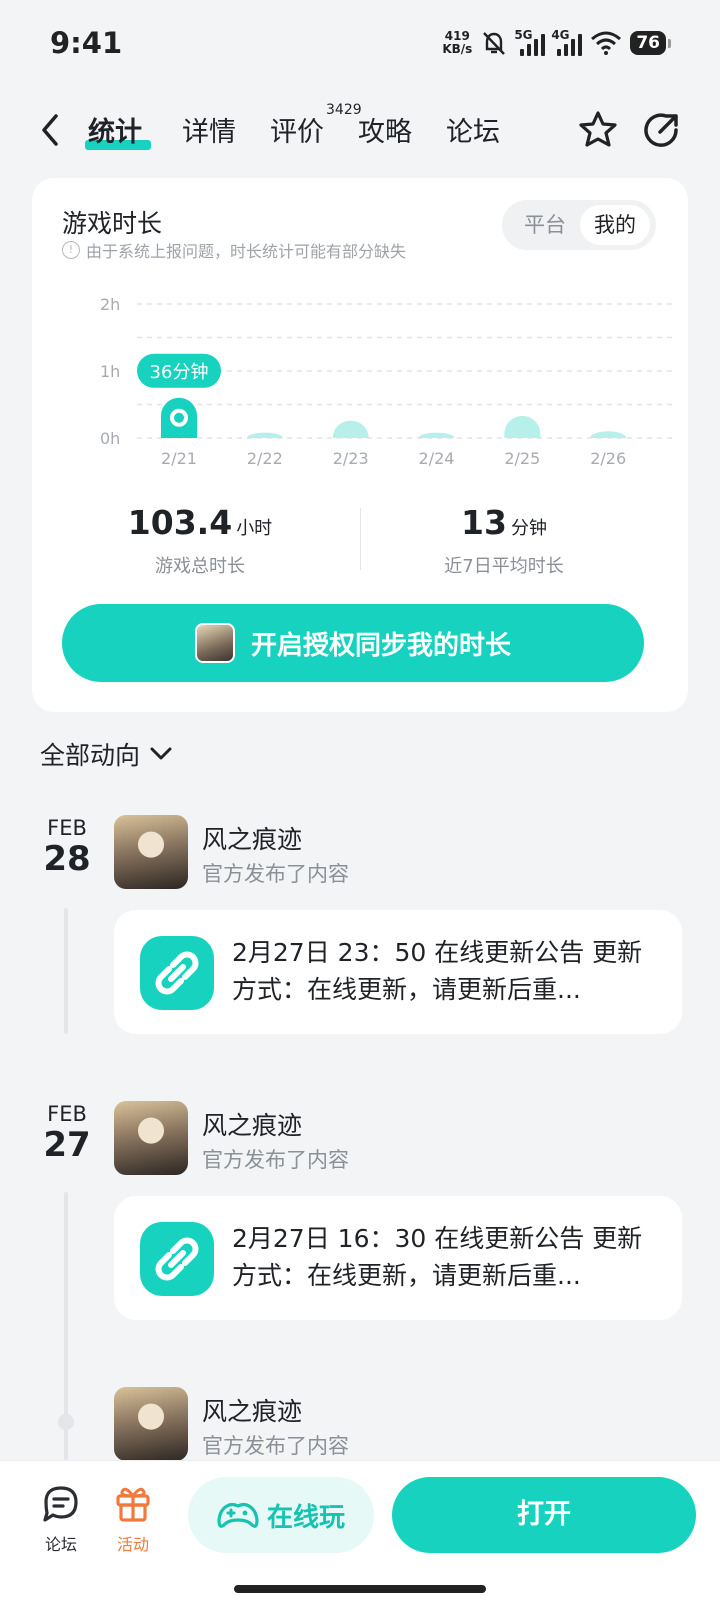  I want to click on play-online-label: 在线玩, so click(305, 1517).